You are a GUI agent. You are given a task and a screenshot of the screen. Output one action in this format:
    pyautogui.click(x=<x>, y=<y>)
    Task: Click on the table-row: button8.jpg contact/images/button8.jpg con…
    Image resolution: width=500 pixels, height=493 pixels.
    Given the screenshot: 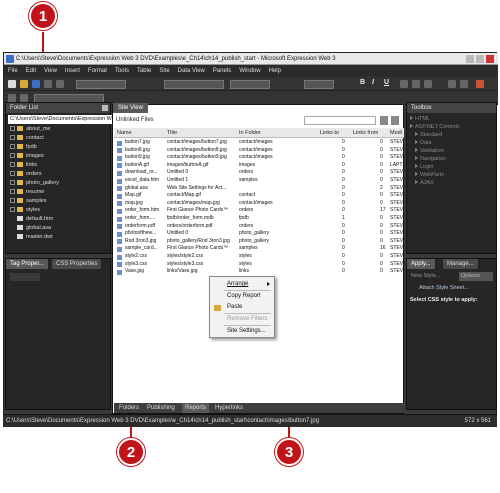 What is the action you would take?
    pyautogui.click(x=259, y=151)
    